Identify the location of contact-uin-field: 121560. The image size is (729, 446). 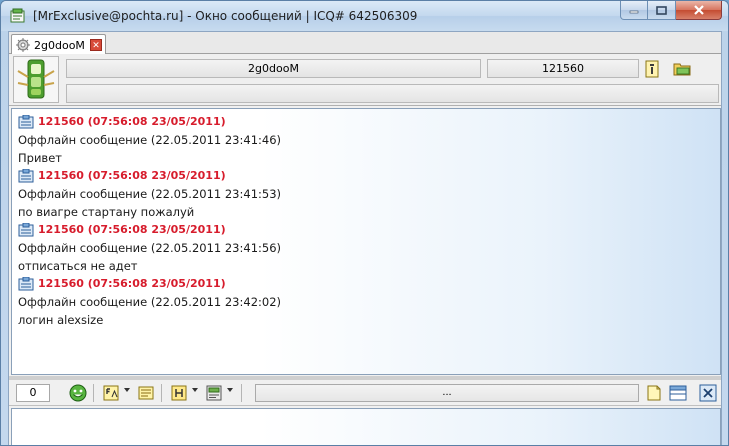
(563, 68).